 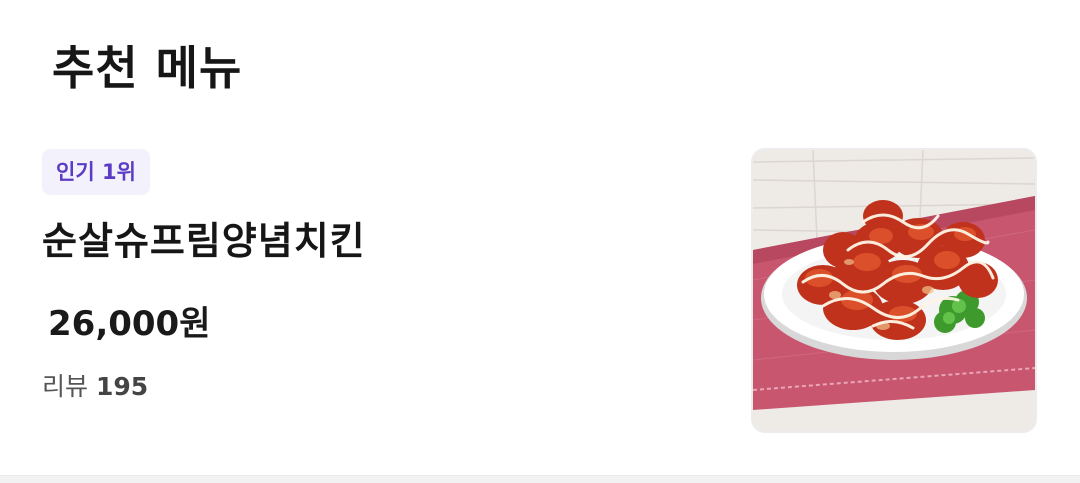 What do you see at coordinates (96, 172) in the screenshot?
I see `popularity-badge: 인기 1위` at bounding box center [96, 172].